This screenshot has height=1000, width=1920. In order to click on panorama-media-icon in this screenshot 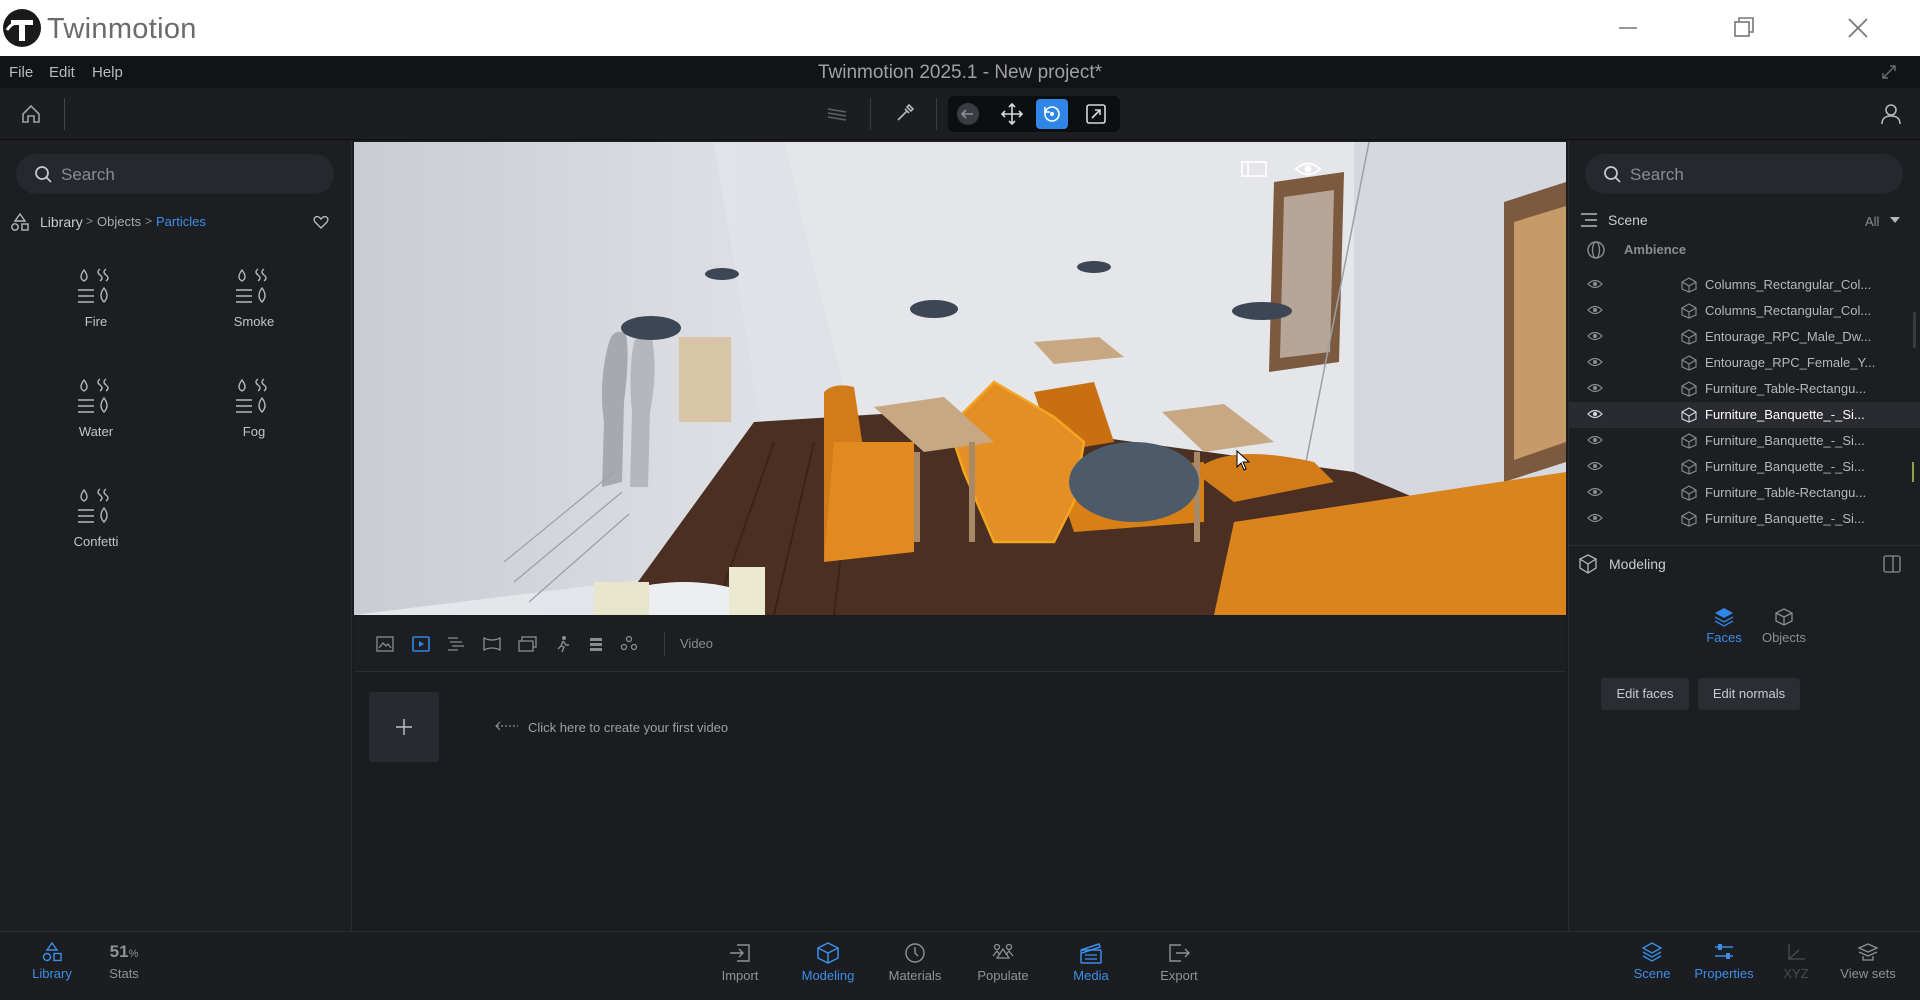, I will do `click(456, 644)`.